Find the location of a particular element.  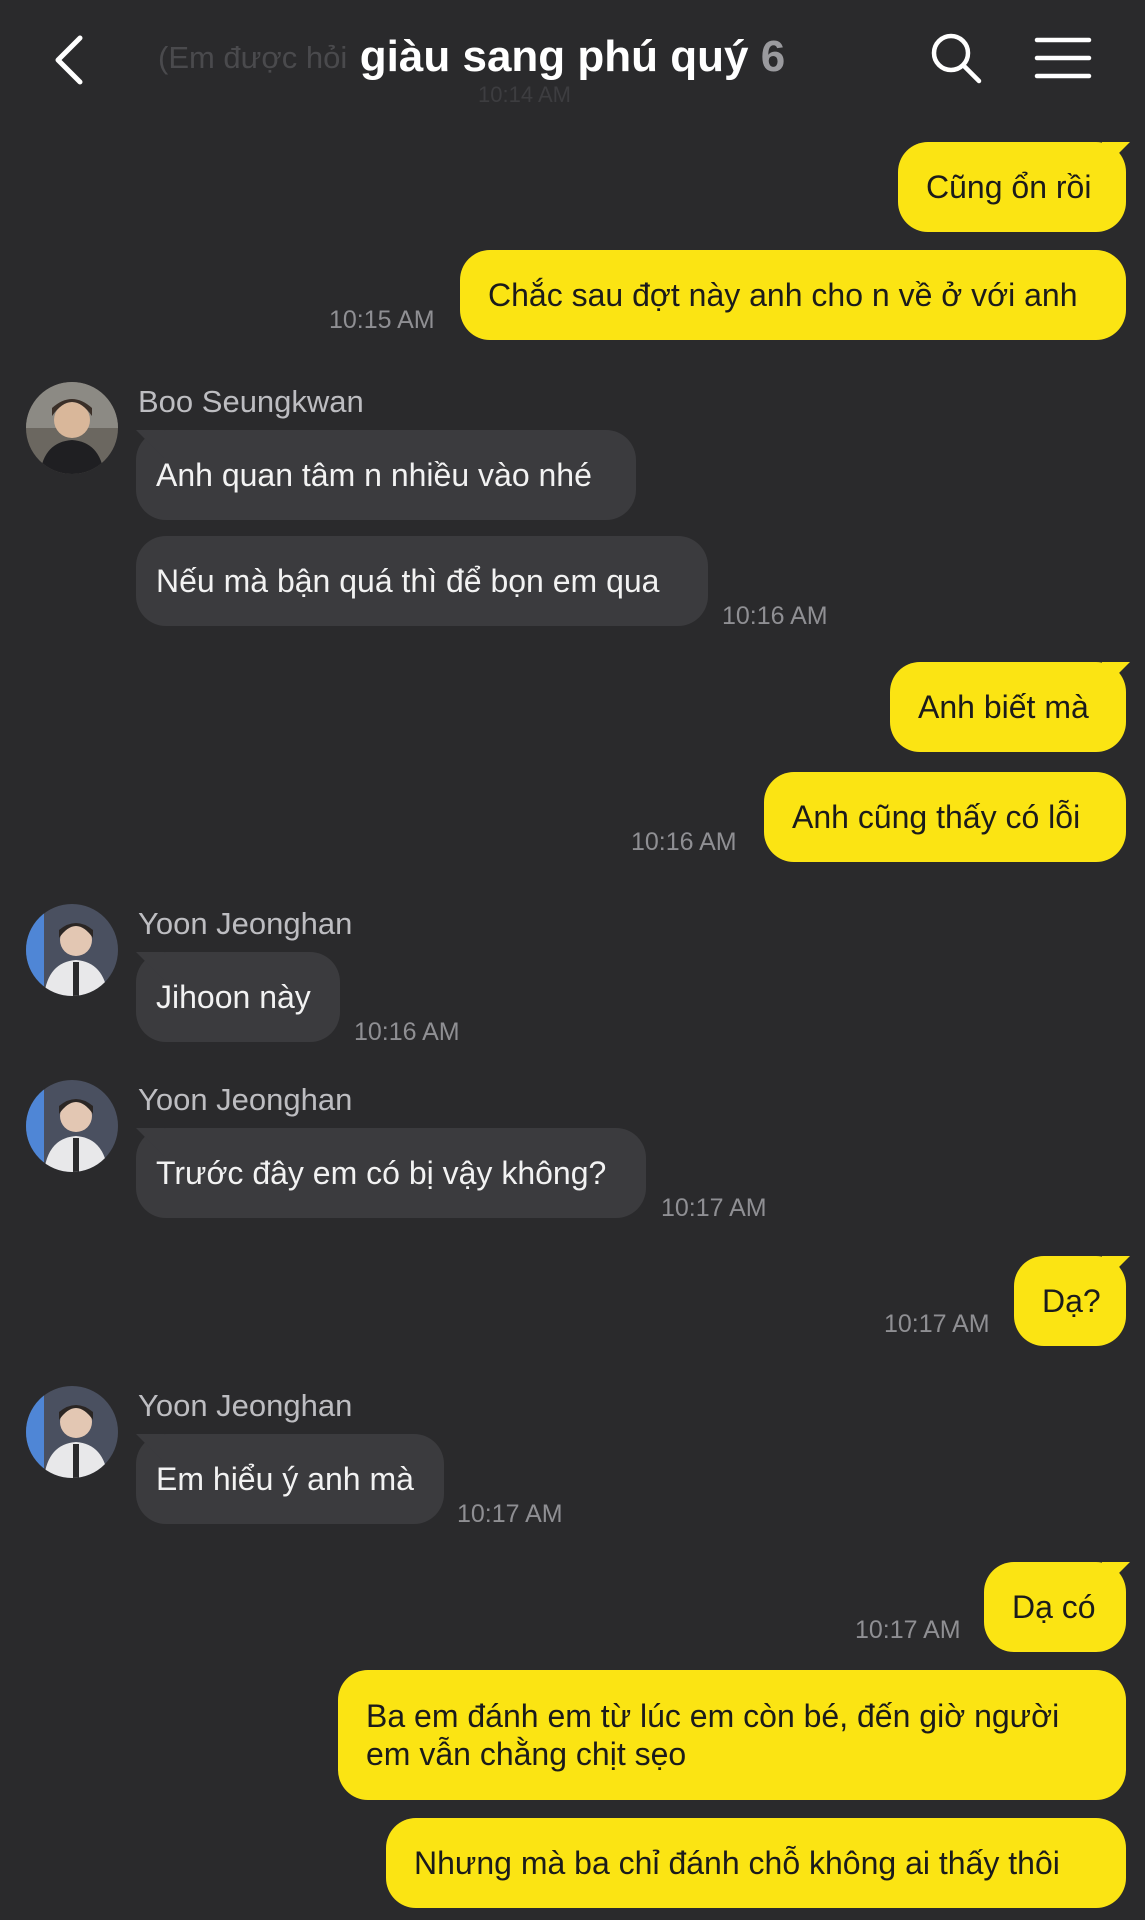

sender-name: Boo Seungkwan is located at coordinates (251, 401).